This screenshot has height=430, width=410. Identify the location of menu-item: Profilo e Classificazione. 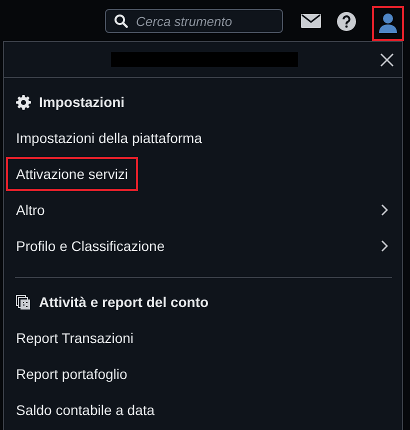
(203, 246).